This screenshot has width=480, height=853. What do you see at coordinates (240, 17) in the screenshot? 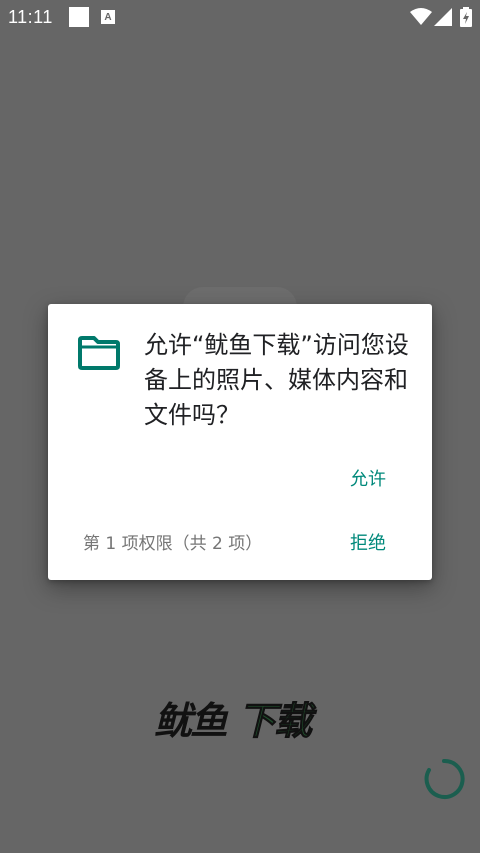
I see `status-bar: 11:11 A` at bounding box center [240, 17].